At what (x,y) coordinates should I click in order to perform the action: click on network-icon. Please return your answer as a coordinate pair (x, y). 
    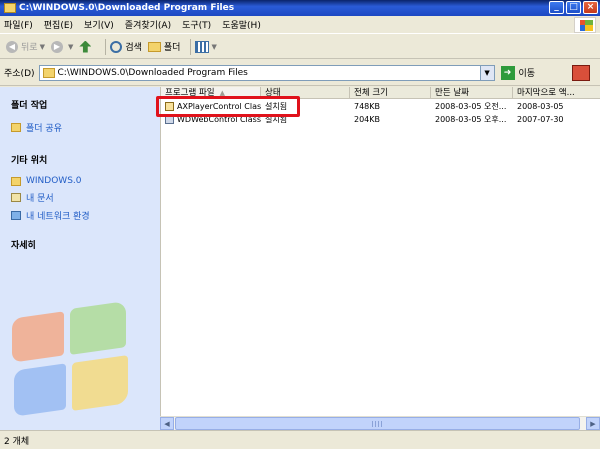
    Looking at the image, I should click on (16, 215).